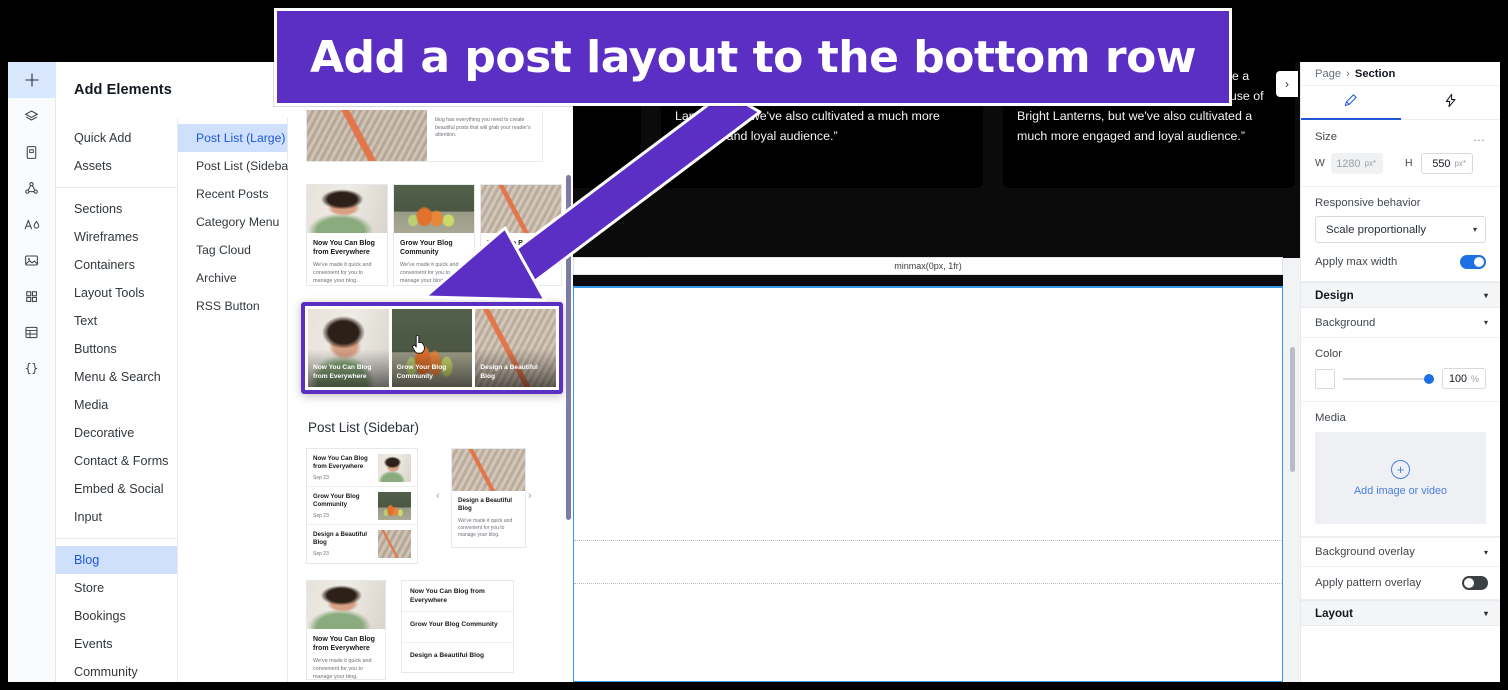 The width and height of the screenshot is (1508, 690). I want to click on add-media-dropzone: + Add image or video, so click(1400, 478).